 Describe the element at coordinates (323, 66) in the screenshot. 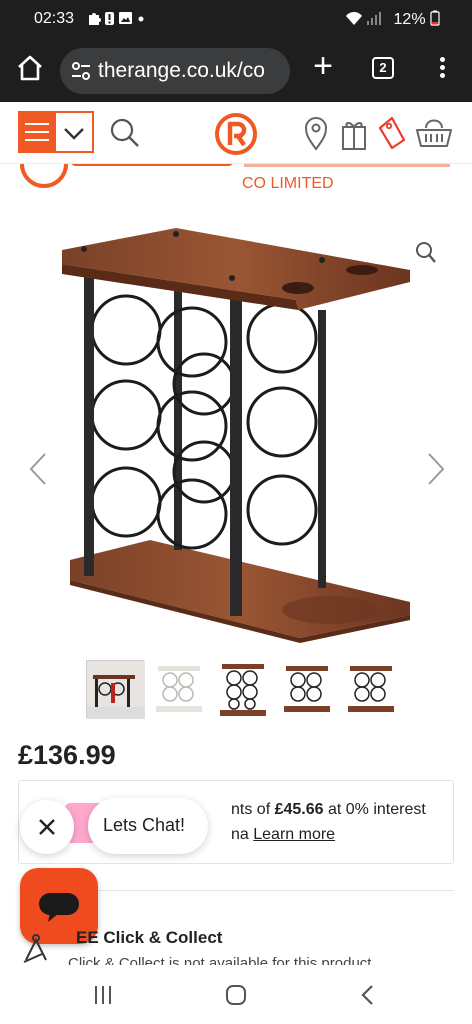

I see `new-tab-button: +` at that location.